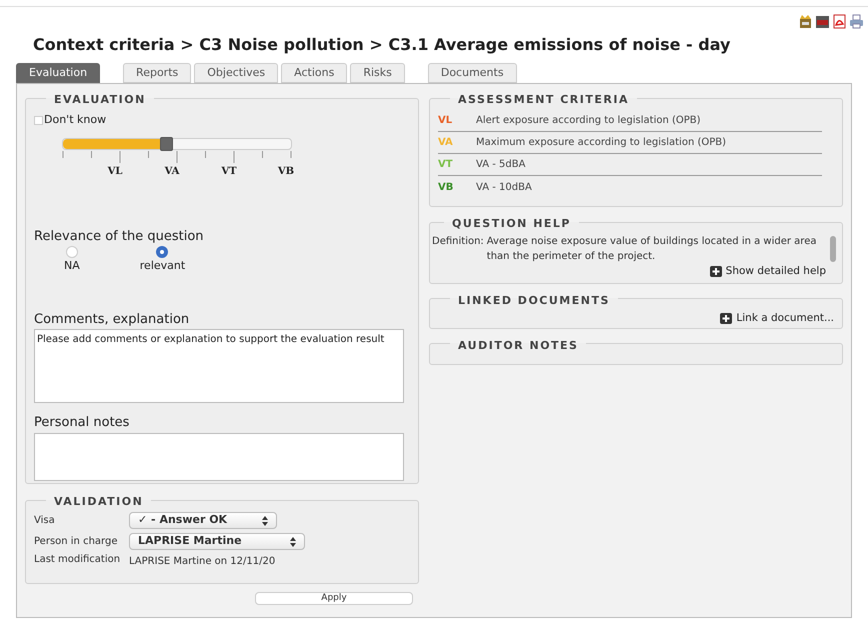 The width and height of the screenshot is (868, 621). Describe the element at coordinates (588, 121) in the screenshot. I see `criteria-text: Alert exposure according to legislation (OPB)` at that location.